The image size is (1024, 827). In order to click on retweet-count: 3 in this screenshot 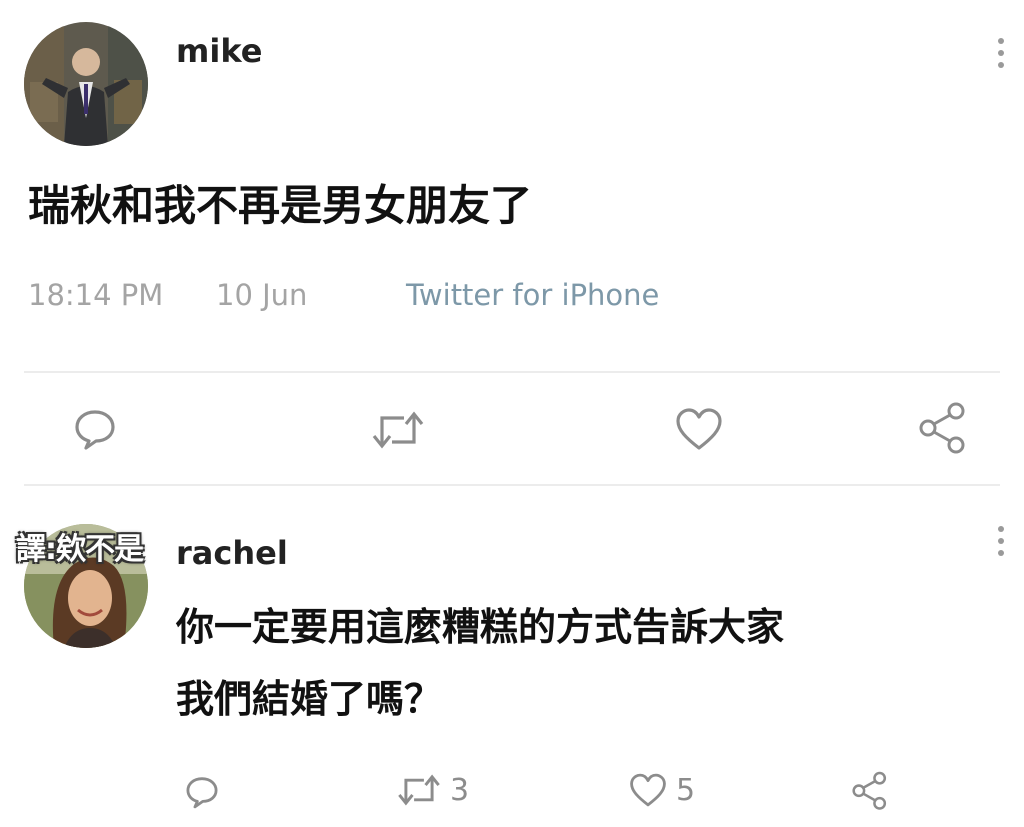, I will do `click(460, 790)`.